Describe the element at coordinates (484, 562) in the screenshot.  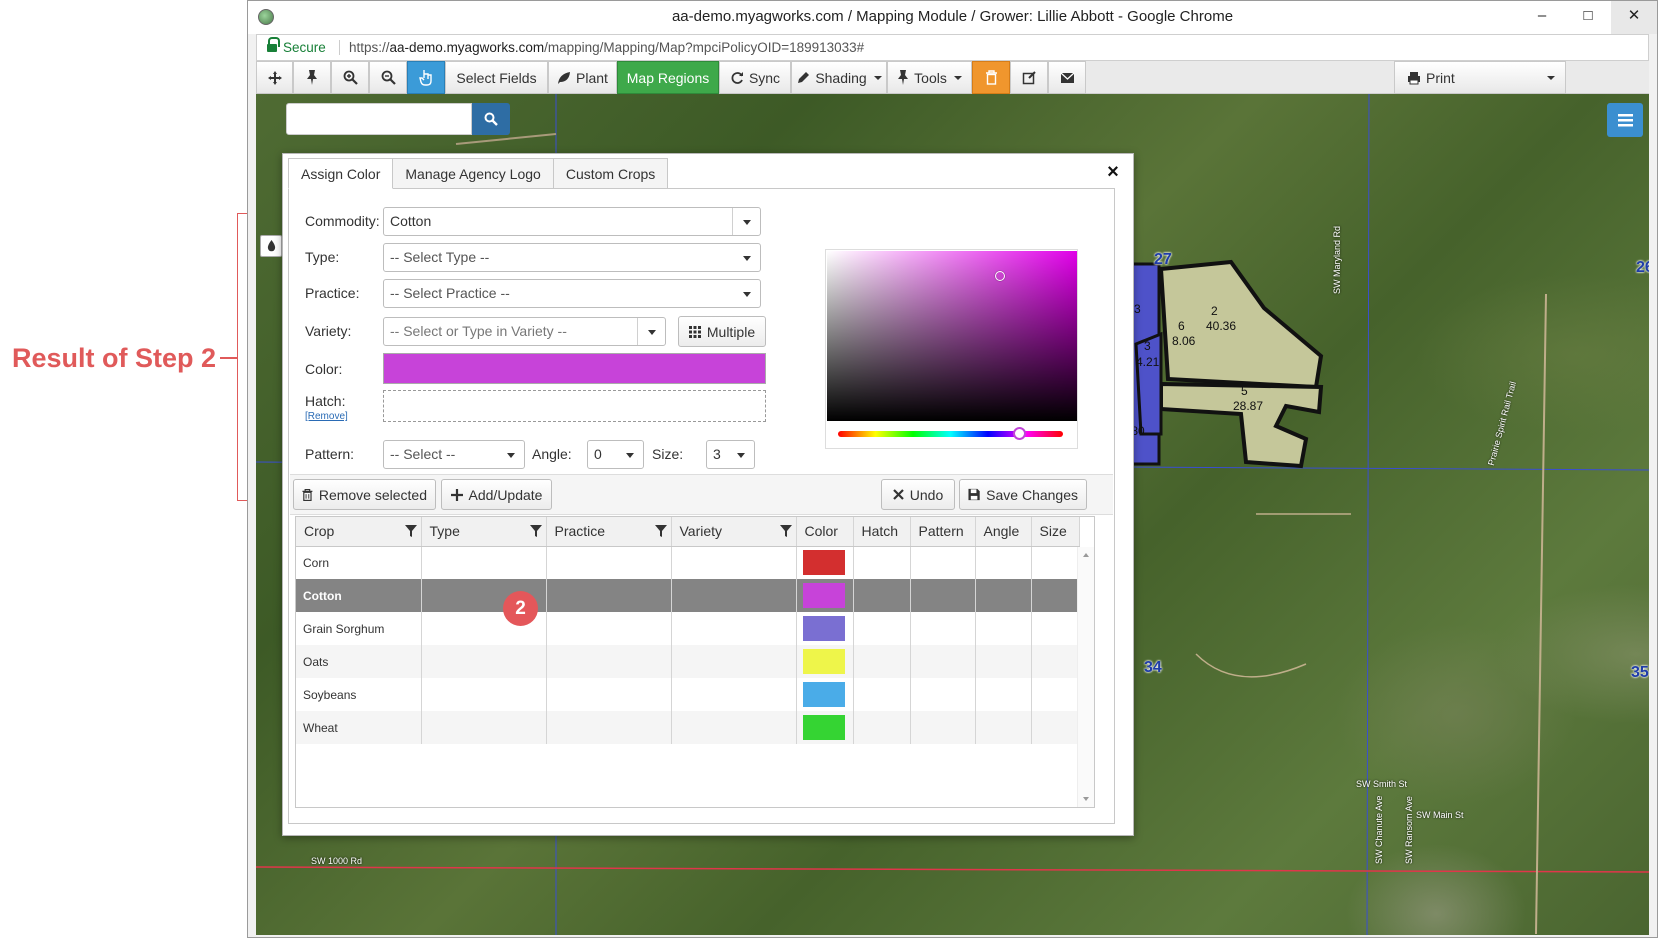
I see `type-cell` at that location.